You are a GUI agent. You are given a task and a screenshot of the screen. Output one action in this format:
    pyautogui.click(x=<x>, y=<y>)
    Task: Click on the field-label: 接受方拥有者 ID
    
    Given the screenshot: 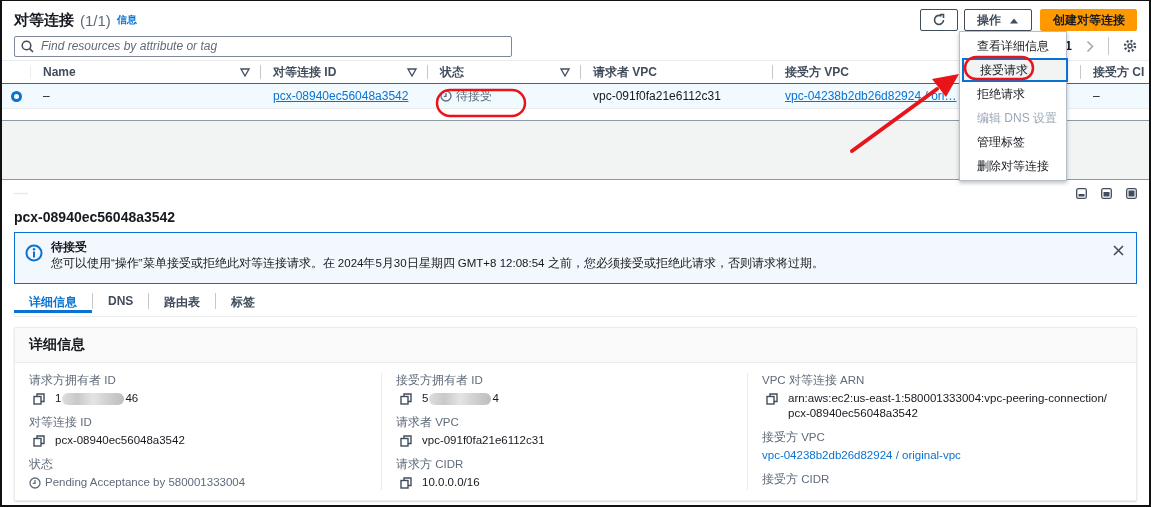 What is the action you would take?
    pyautogui.click(x=440, y=380)
    